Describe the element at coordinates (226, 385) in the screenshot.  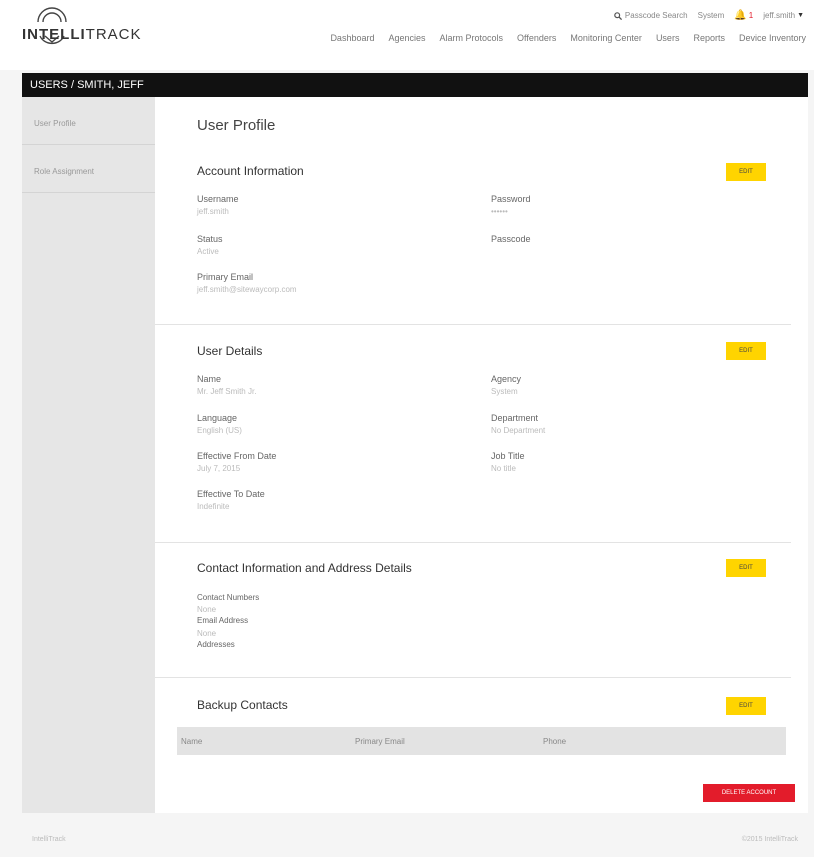
I see `name-field: Name Mr. Jeff Smith Jr.` at that location.